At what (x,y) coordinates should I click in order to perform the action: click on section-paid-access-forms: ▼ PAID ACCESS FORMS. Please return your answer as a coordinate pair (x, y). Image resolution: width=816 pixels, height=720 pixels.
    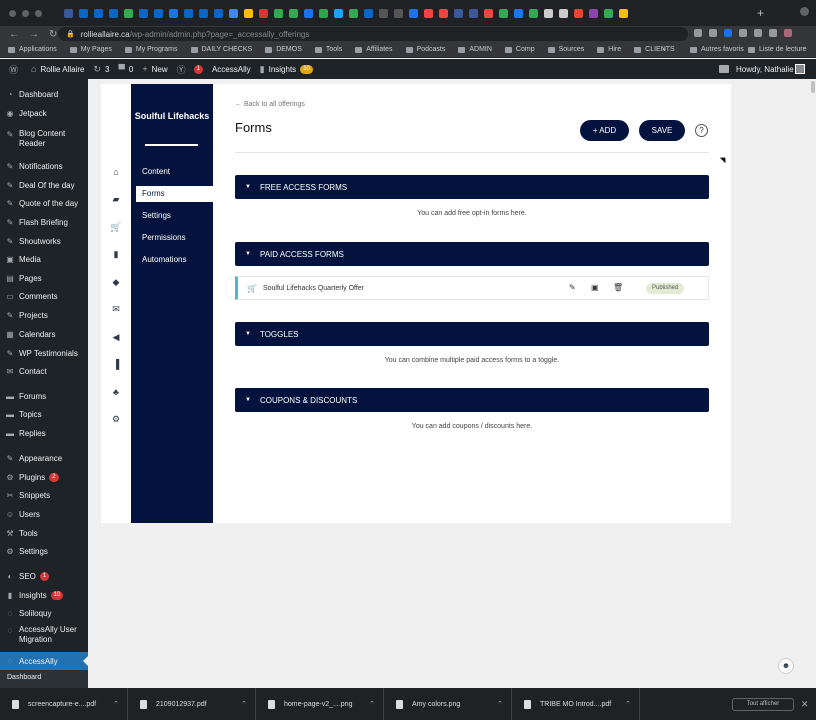
    Looking at the image, I should click on (472, 254).